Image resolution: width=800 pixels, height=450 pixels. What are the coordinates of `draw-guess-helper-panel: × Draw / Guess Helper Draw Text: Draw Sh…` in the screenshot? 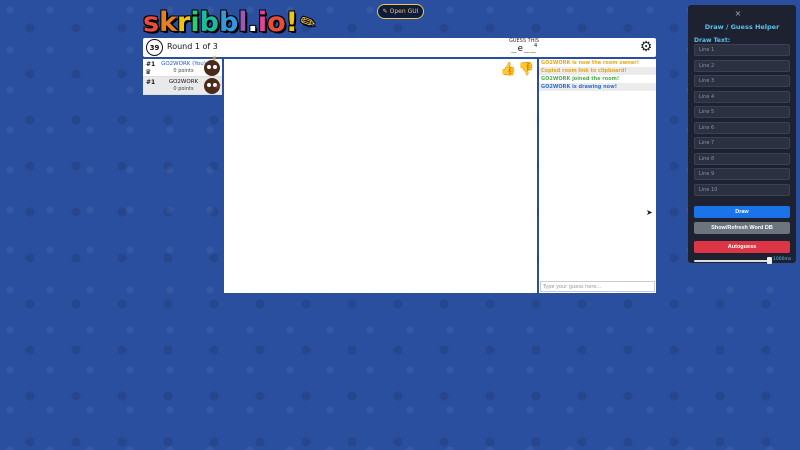 It's located at (742, 134).